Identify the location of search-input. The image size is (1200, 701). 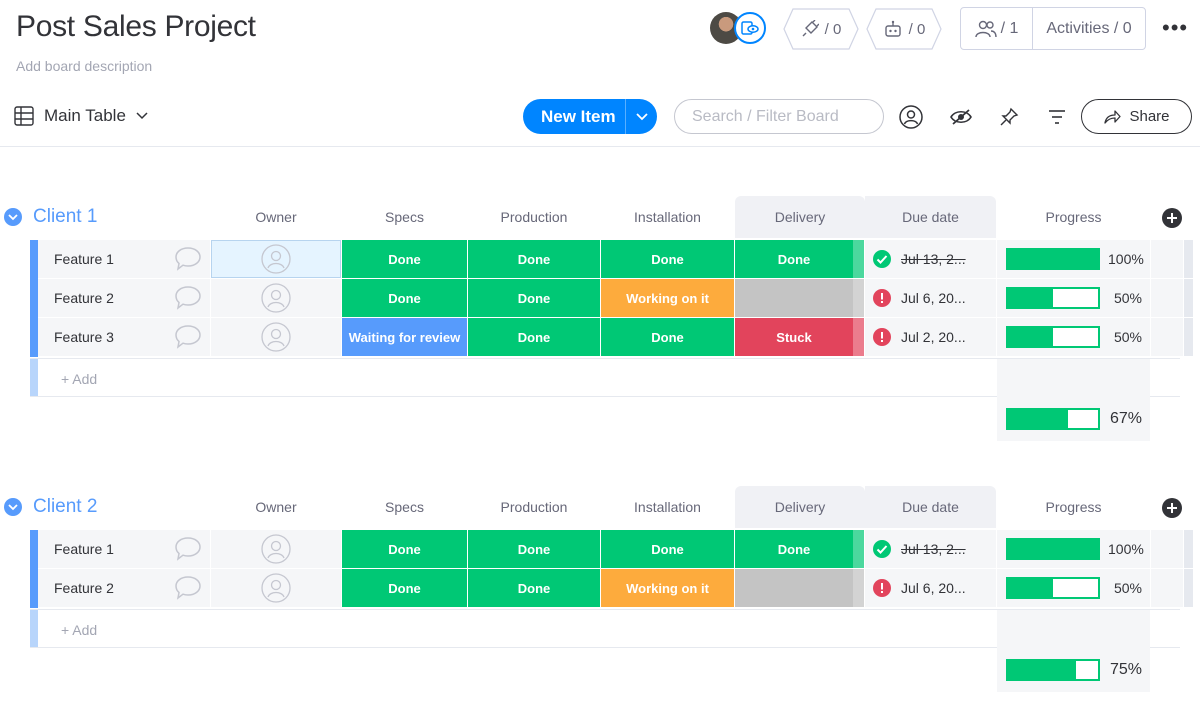
(779, 116).